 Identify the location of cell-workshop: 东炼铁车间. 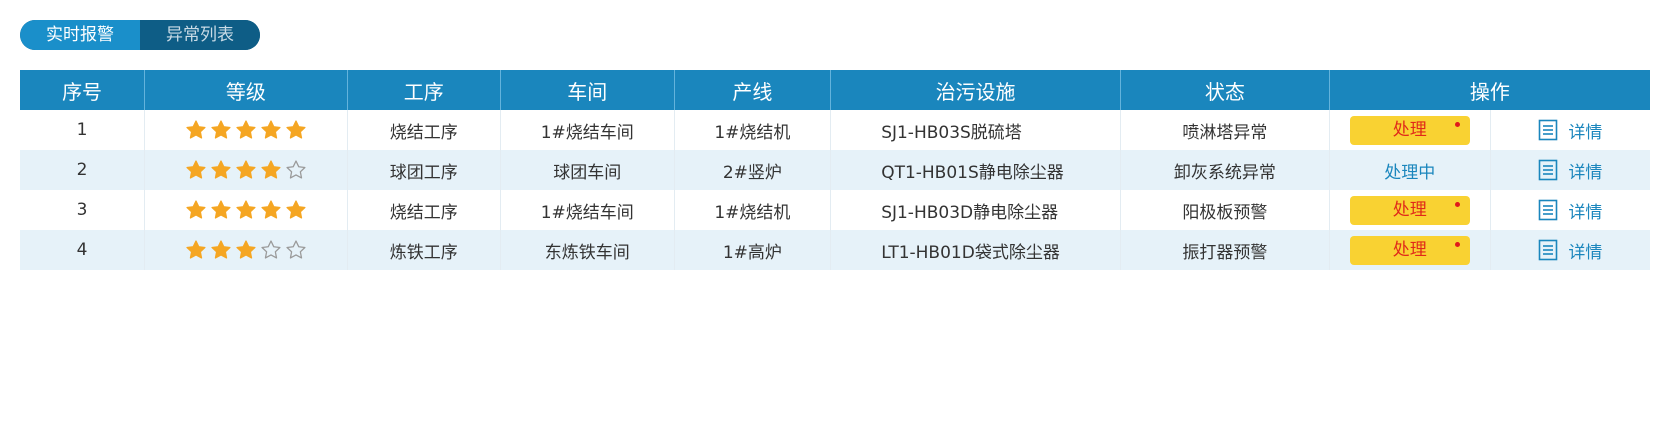
(587, 250).